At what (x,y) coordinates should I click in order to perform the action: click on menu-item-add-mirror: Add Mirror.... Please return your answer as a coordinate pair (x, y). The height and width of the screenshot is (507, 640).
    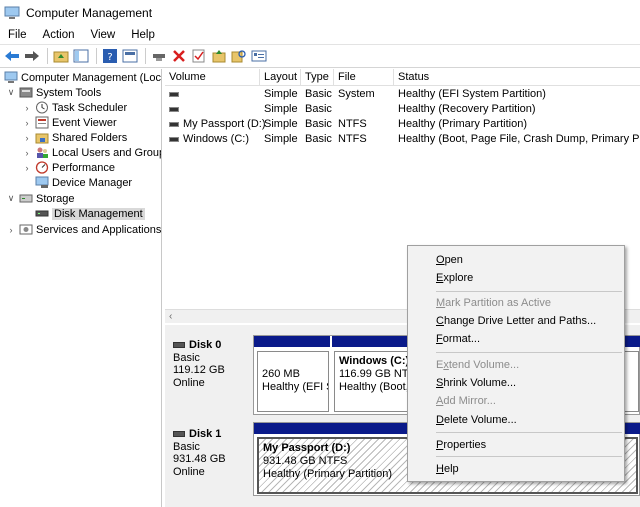
    Looking at the image, I should click on (466, 401).